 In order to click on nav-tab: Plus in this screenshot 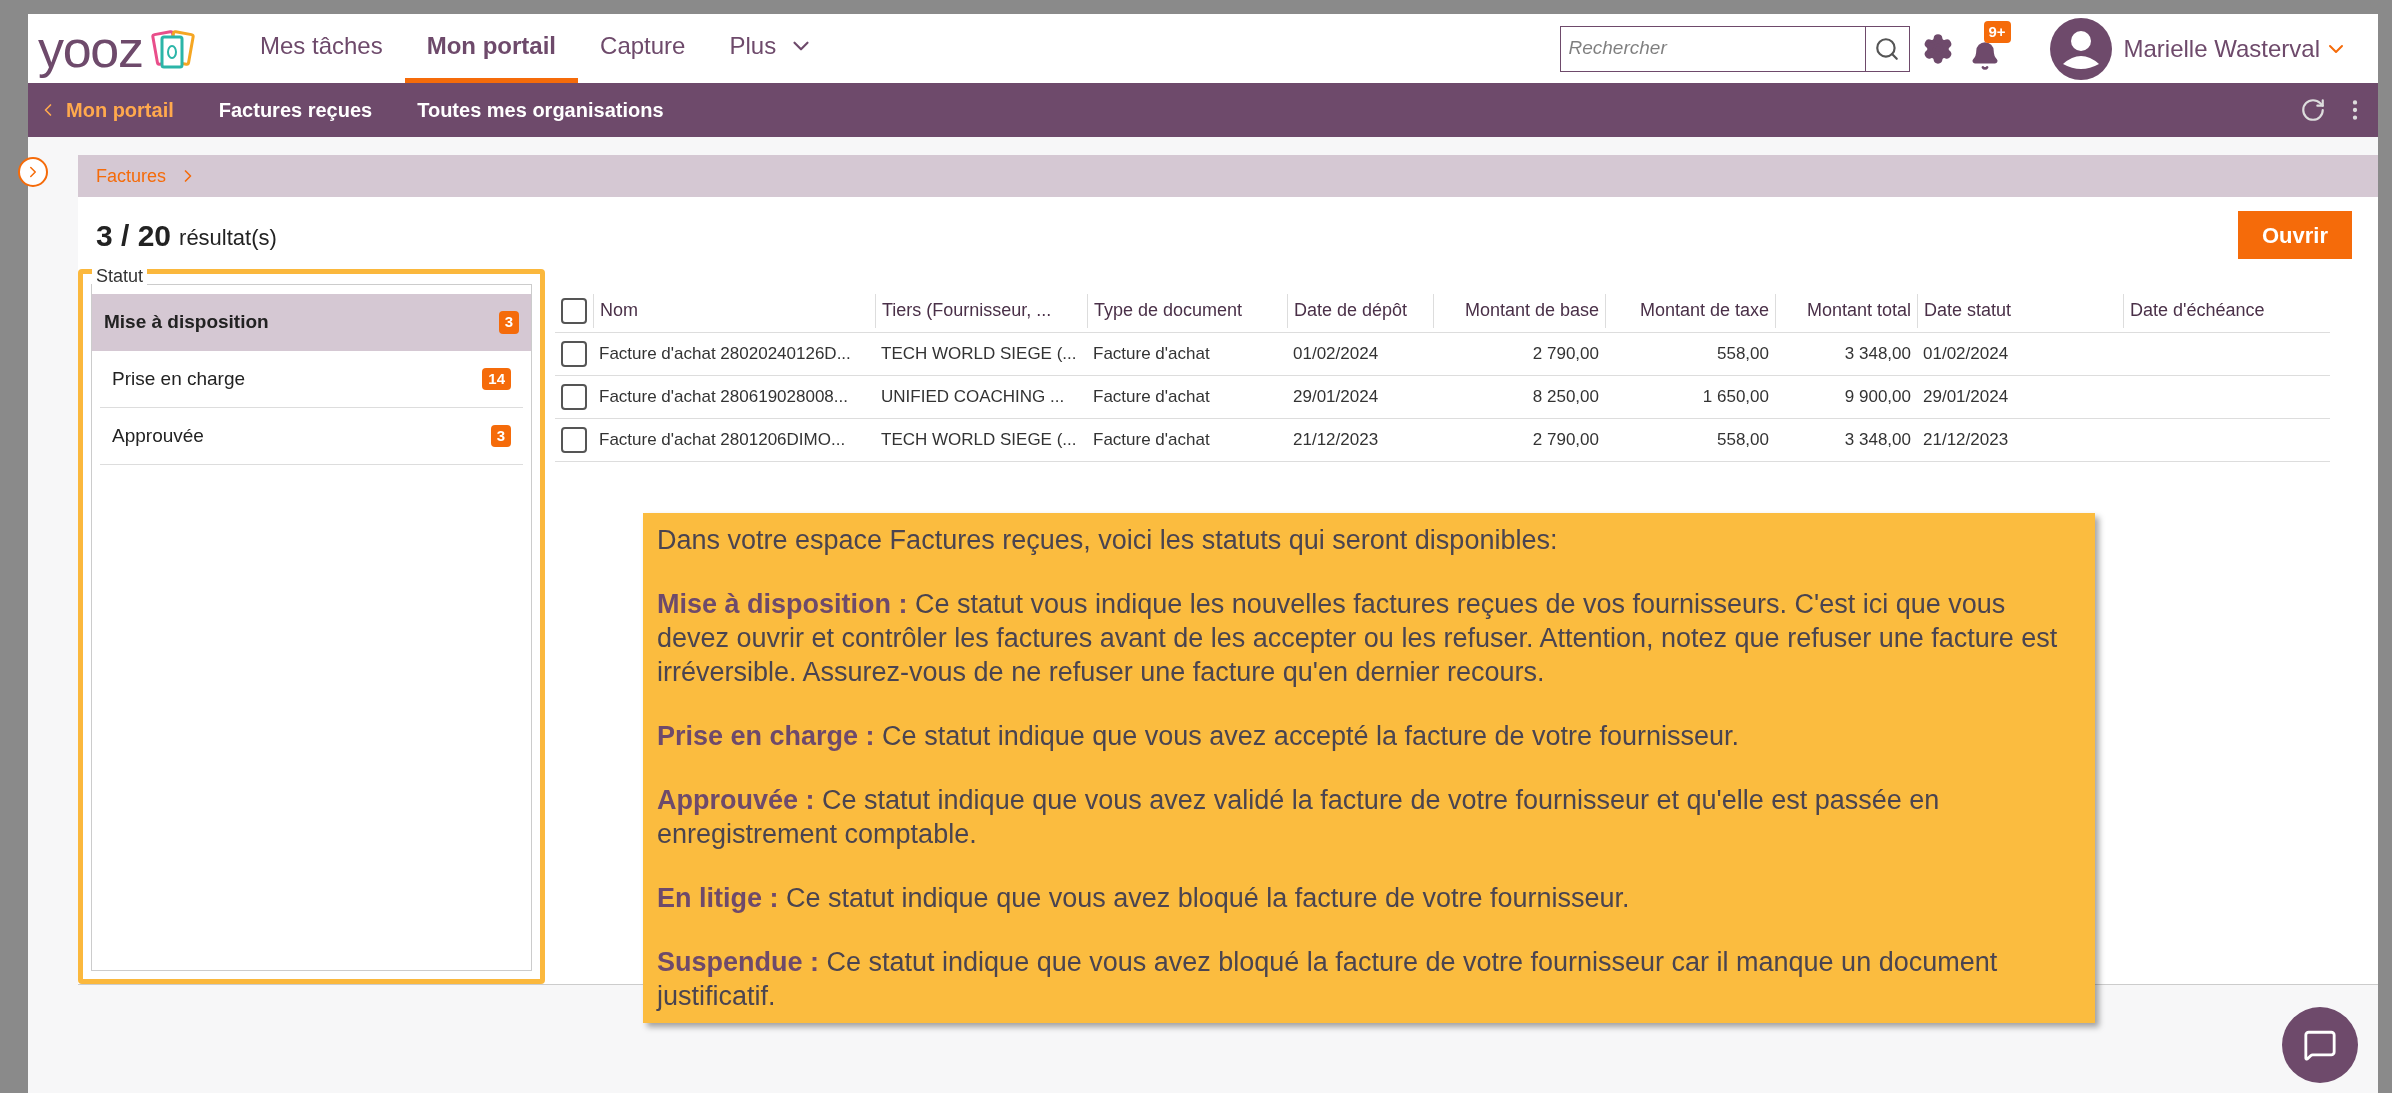, I will do `click(772, 48)`.